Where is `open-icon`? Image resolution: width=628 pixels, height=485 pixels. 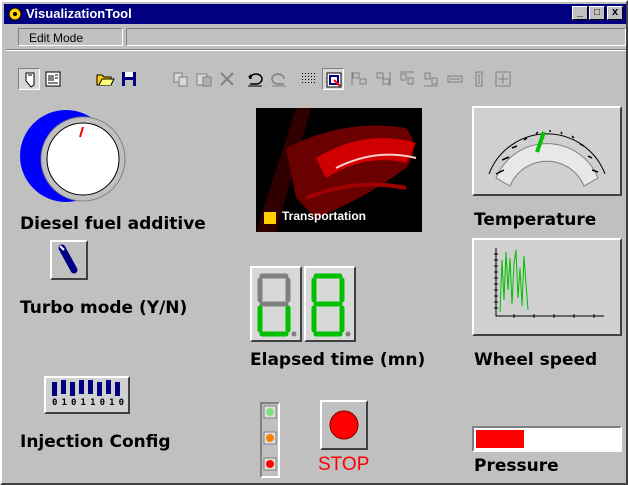
open-icon is located at coordinates (105, 79).